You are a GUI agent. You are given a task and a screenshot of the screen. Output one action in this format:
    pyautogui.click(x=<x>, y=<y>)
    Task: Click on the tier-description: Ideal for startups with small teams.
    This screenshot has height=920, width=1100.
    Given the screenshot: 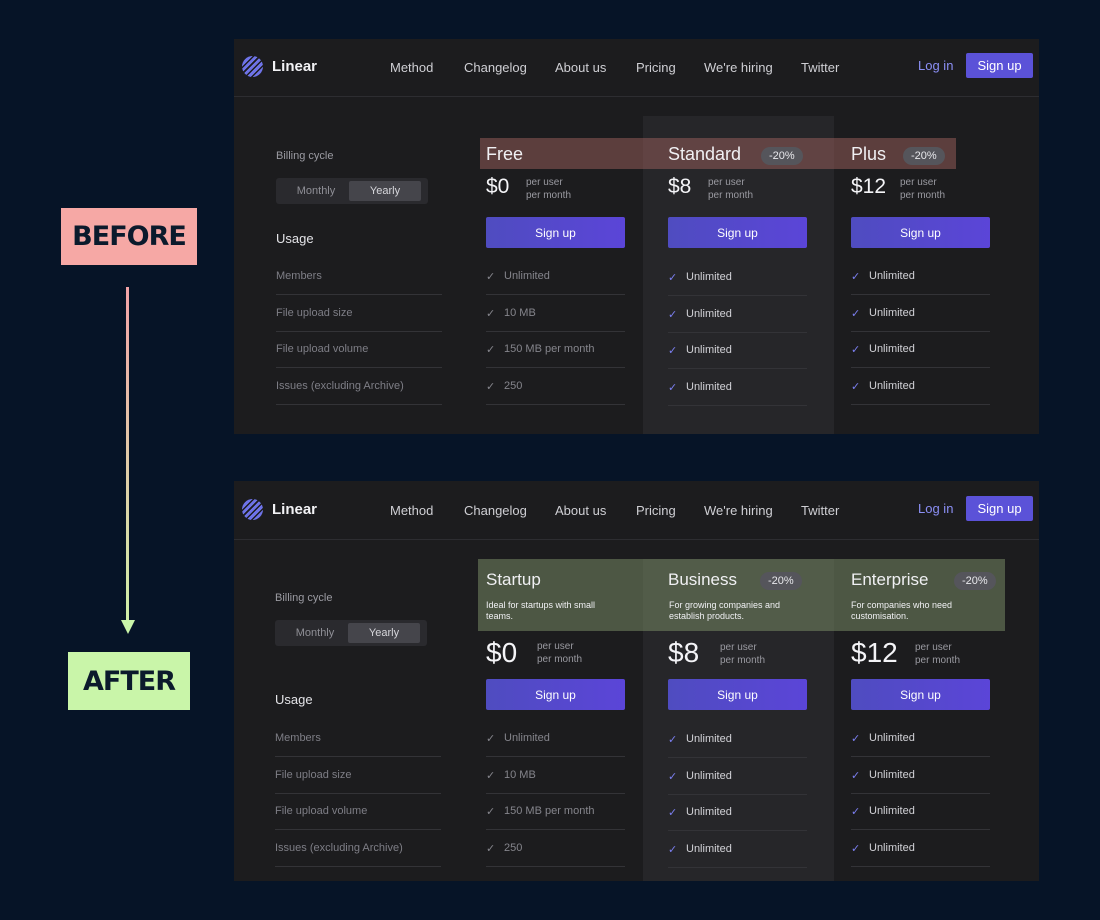 What is the action you would take?
    pyautogui.click(x=541, y=610)
    